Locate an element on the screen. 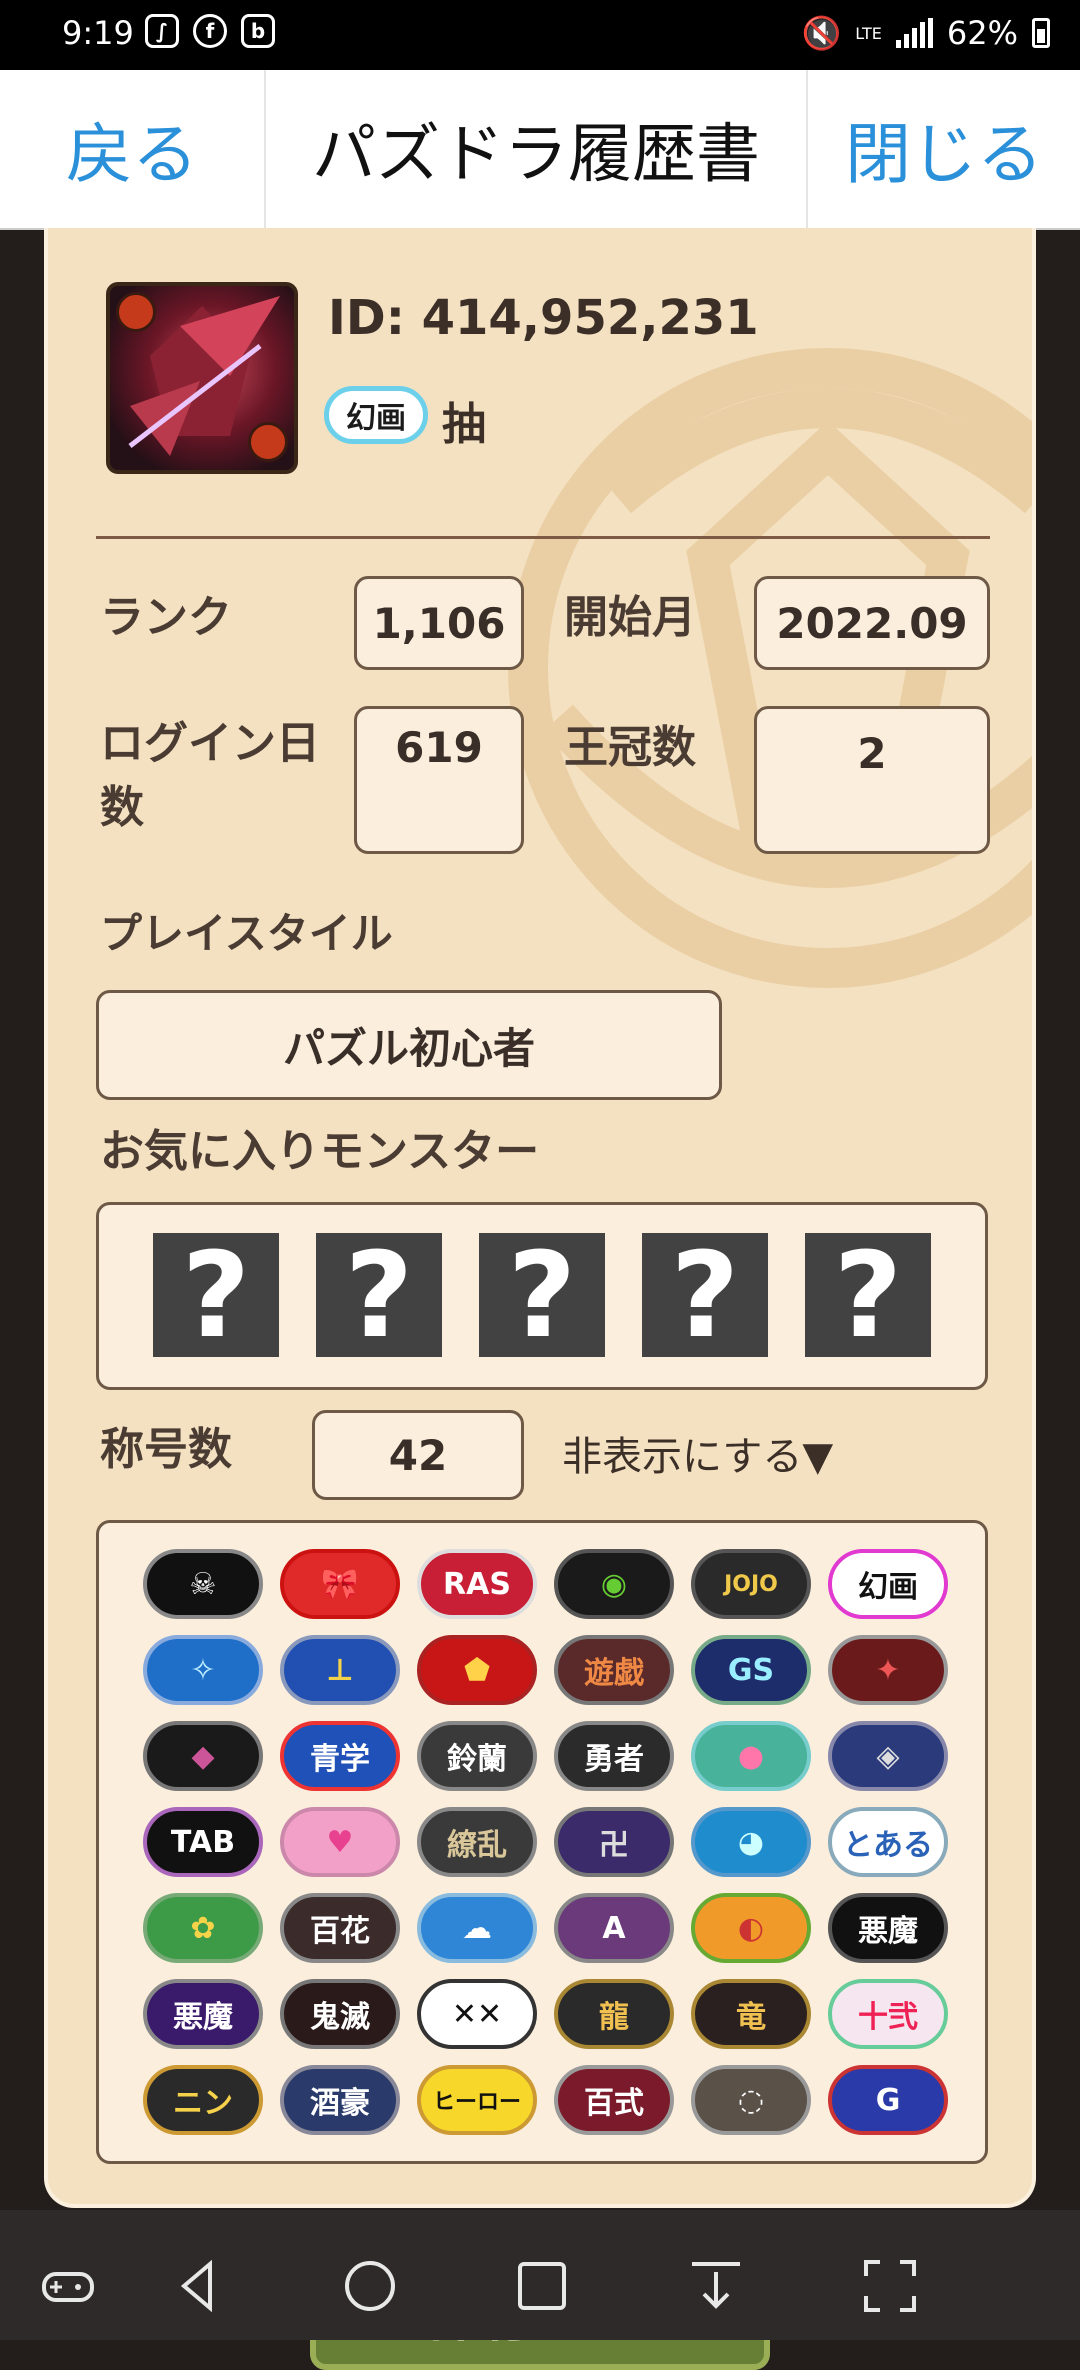 This screenshot has height=2370, width=1080. favorite-slot-1: ? is located at coordinates (216, 1295).